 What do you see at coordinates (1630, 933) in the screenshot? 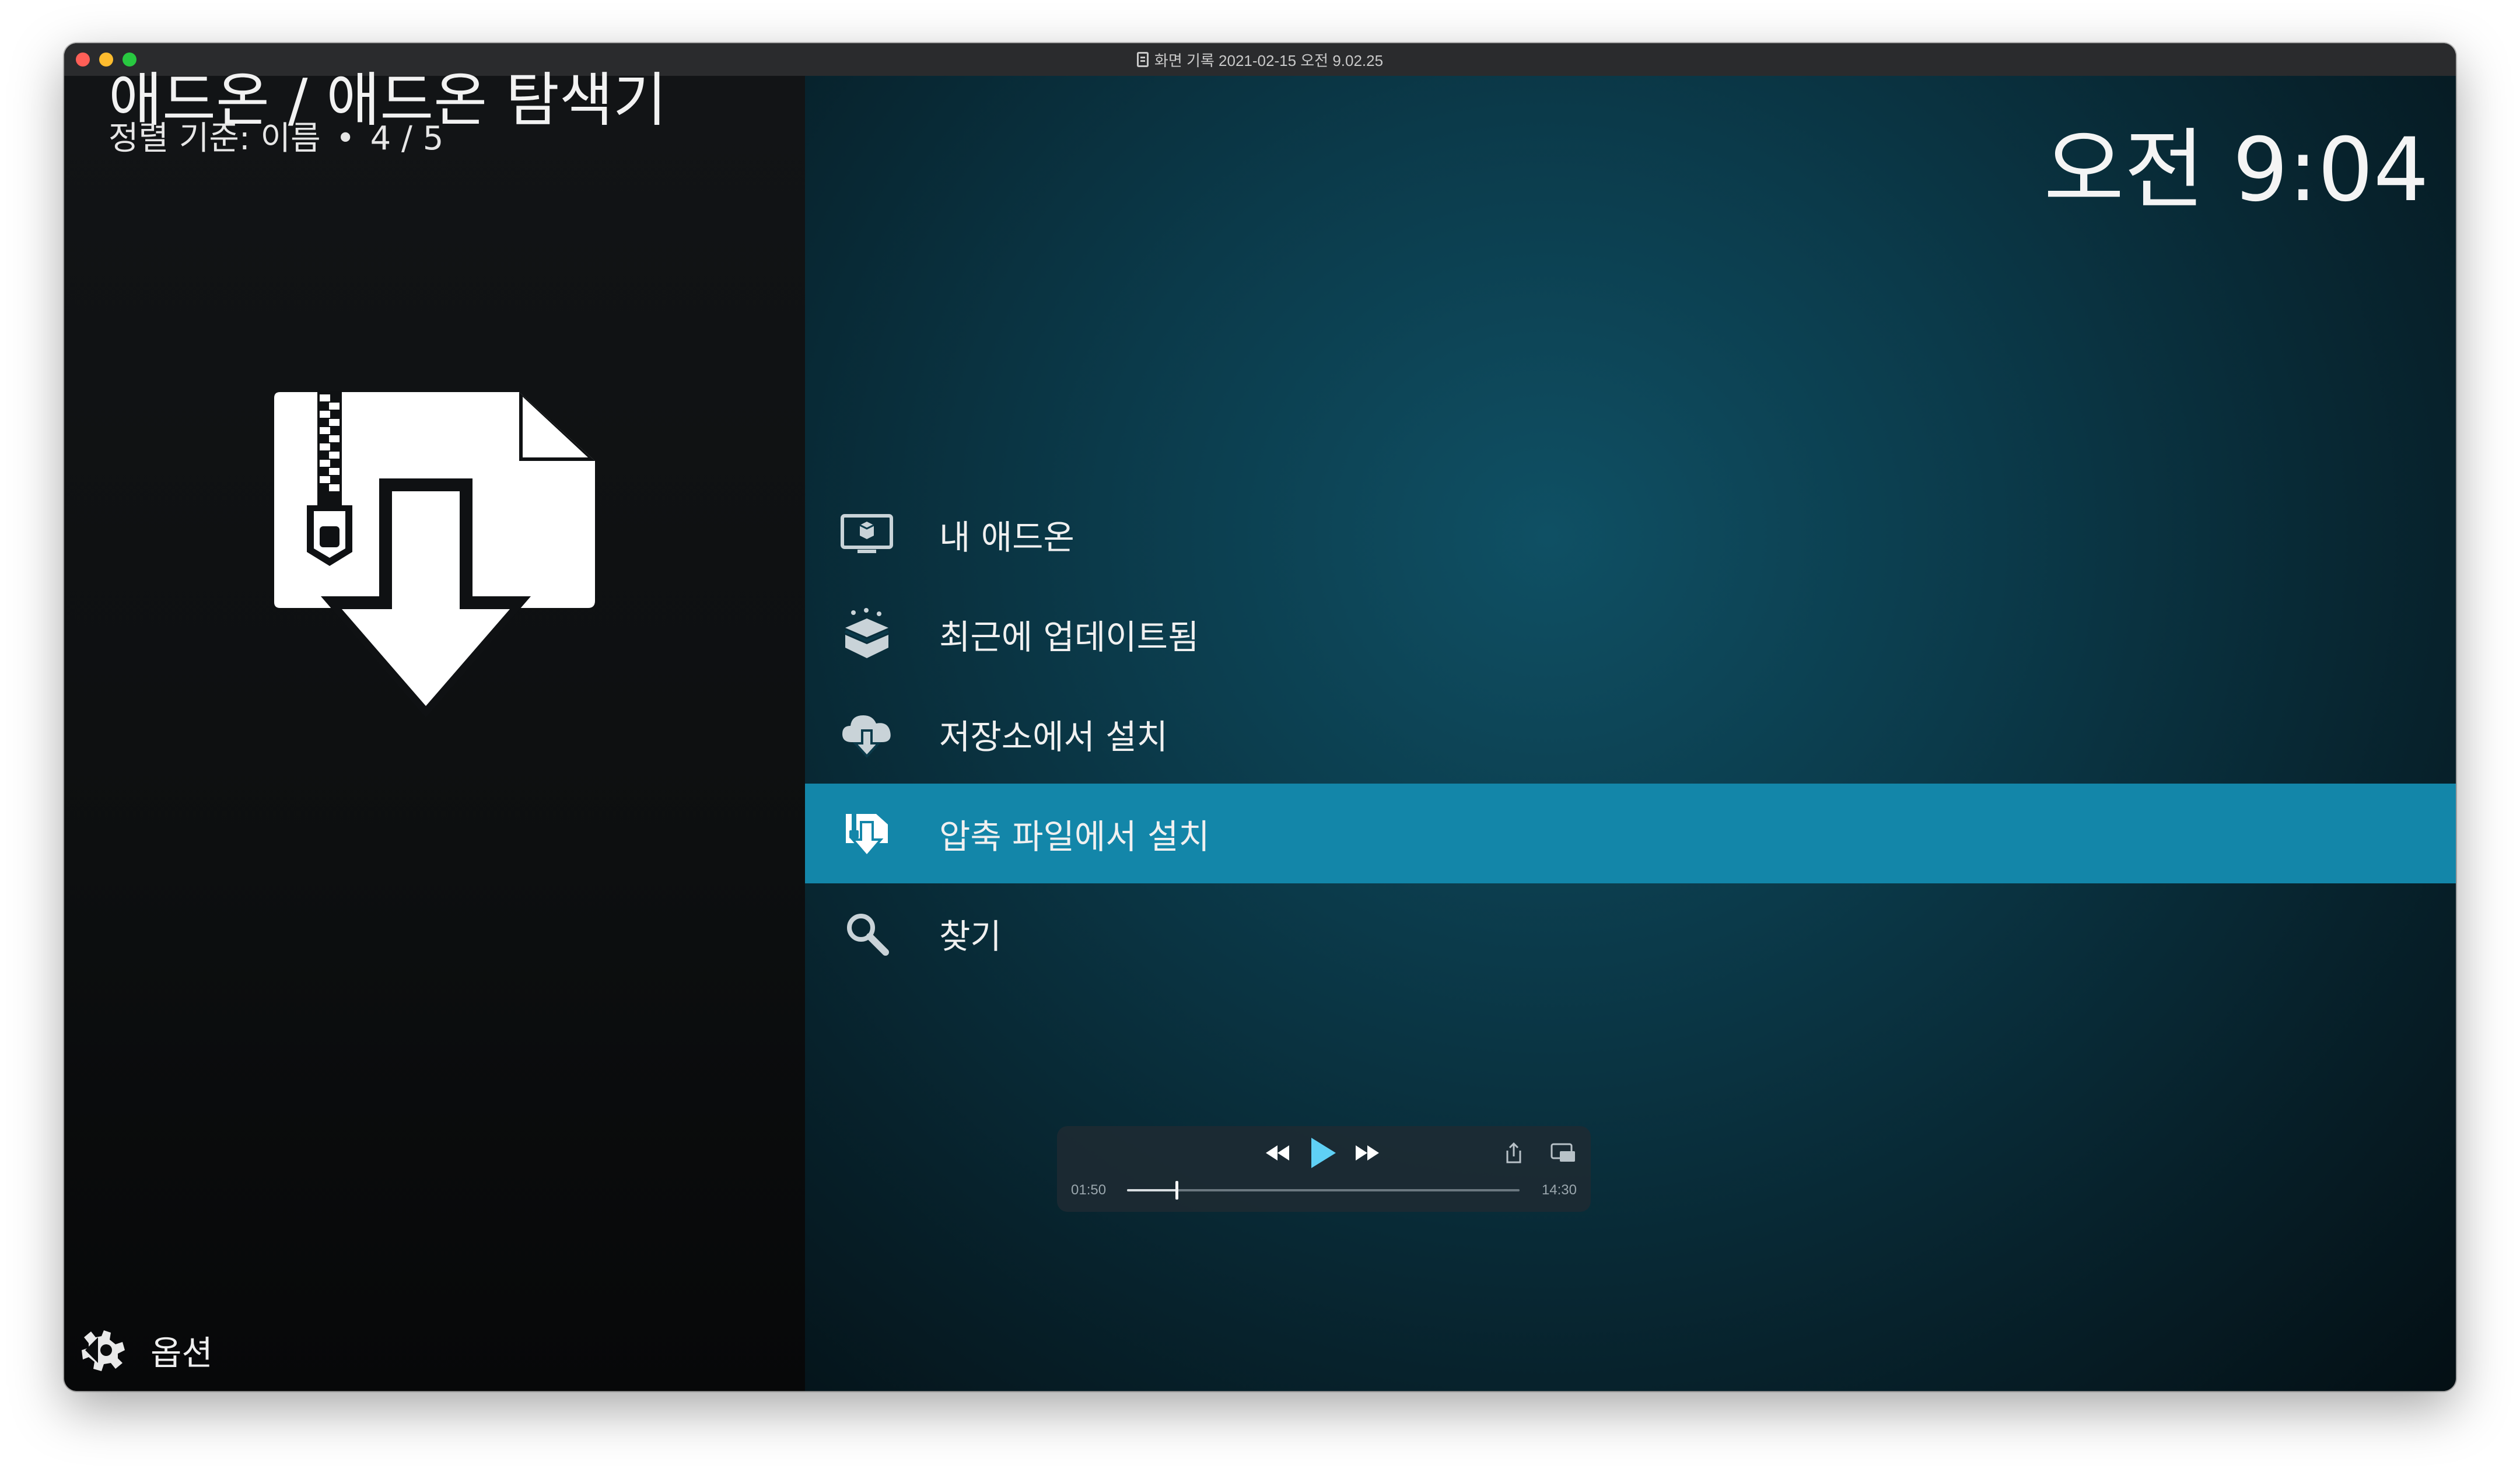
I see `menu-item-search: 찾기` at bounding box center [1630, 933].